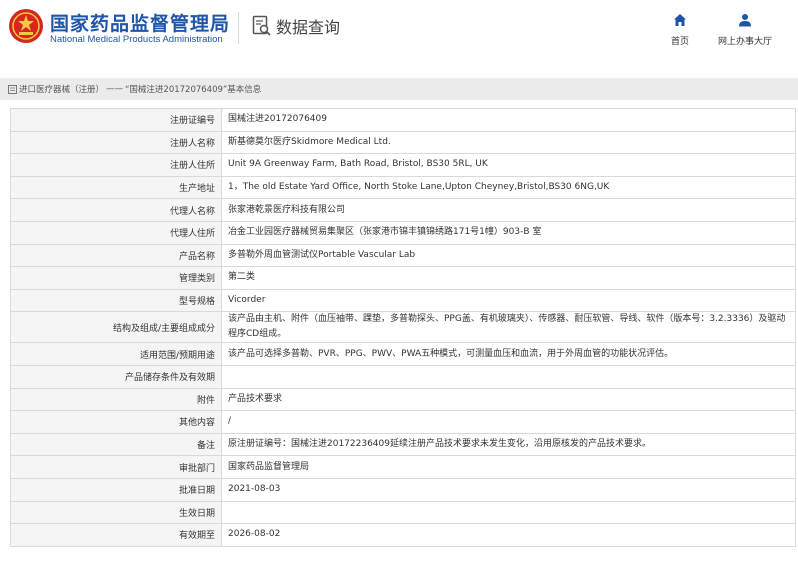 The width and height of the screenshot is (798, 561). I want to click on breadcrumb-root-link: 进口医疗器械（注册）, so click(61, 89).